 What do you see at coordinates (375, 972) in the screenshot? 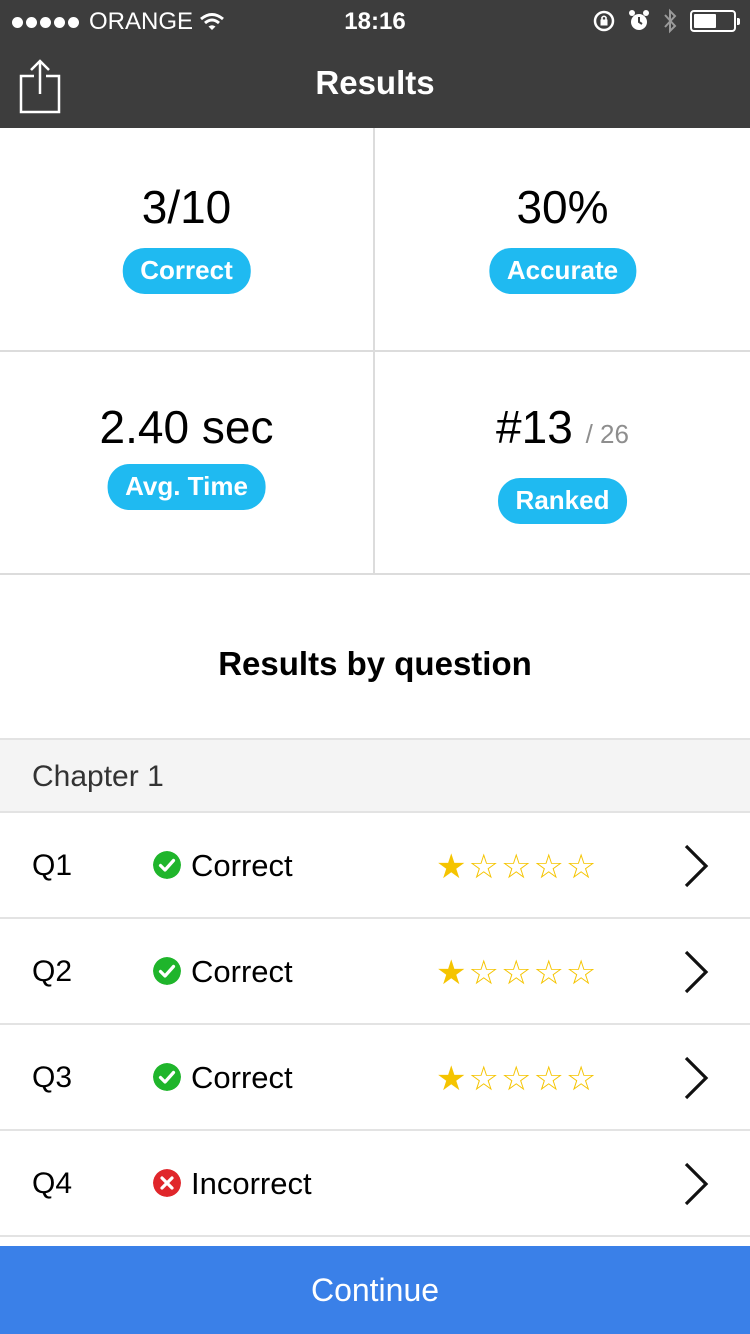
I see `question-row-q2: Q2 Correct ★☆☆☆☆` at bounding box center [375, 972].